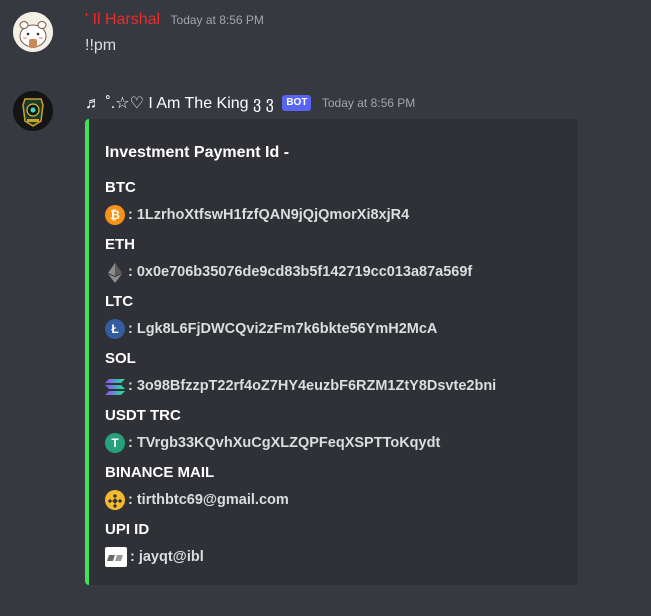  What do you see at coordinates (143, 415) in the screenshot?
I see `field-name: USDT TRC` at bounding box center [143, 415].